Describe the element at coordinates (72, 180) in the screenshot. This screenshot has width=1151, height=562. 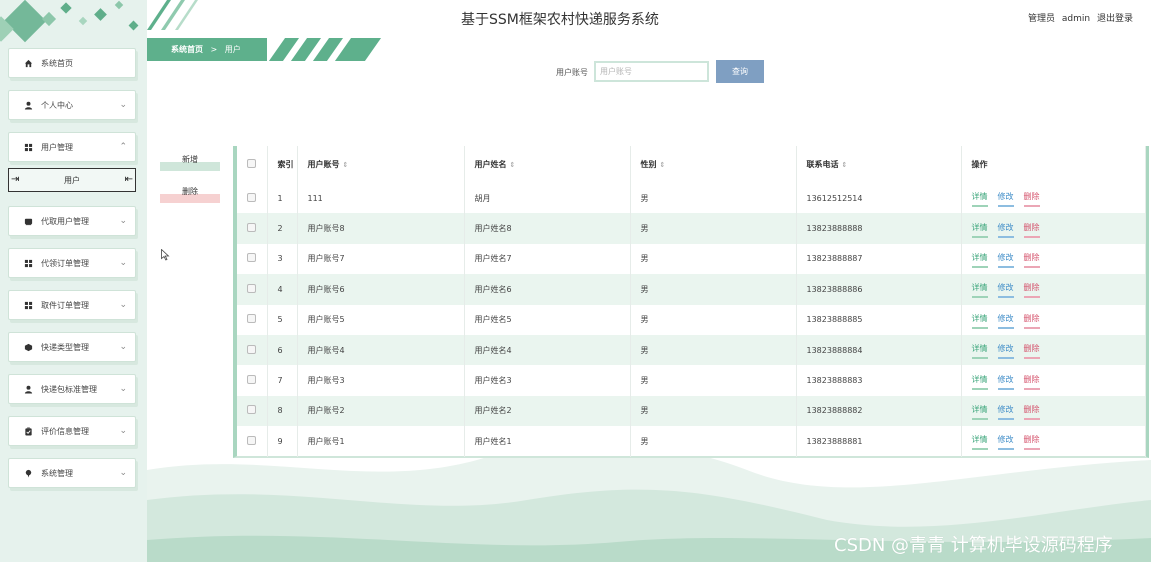
I see `sidebar-subitem-user: ⇥ 用户 ⇤` at that location.